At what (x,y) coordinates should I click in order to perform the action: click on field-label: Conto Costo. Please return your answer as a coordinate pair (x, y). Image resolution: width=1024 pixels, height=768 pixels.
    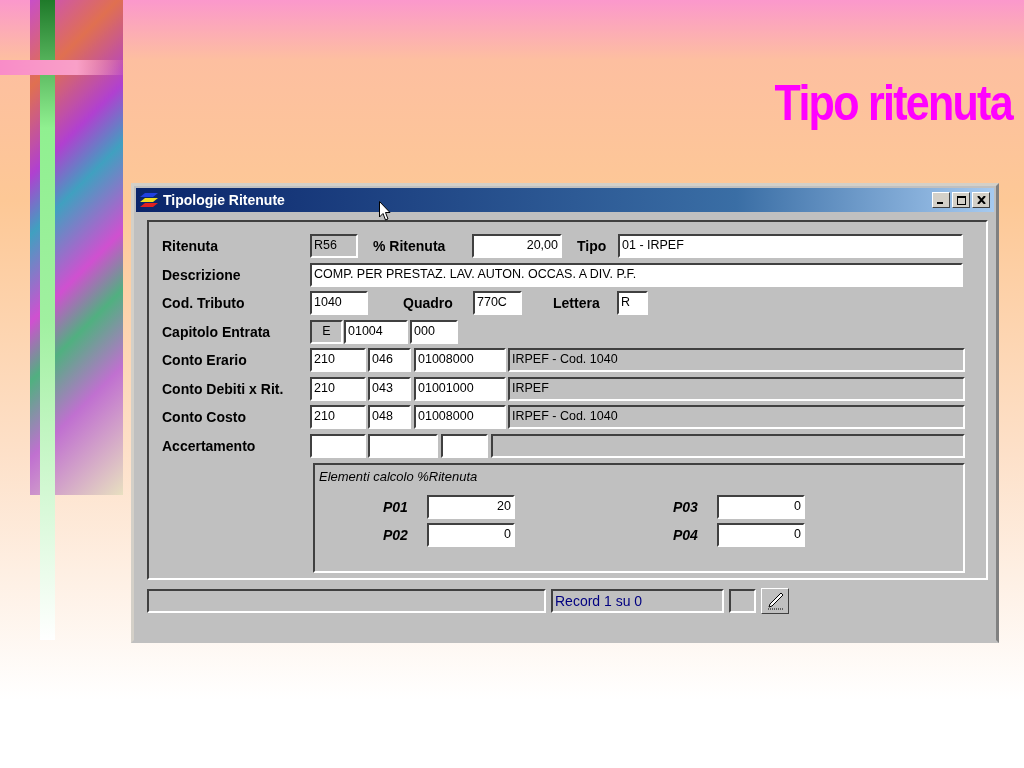
    Looking at the image, I should click on (204, 417).